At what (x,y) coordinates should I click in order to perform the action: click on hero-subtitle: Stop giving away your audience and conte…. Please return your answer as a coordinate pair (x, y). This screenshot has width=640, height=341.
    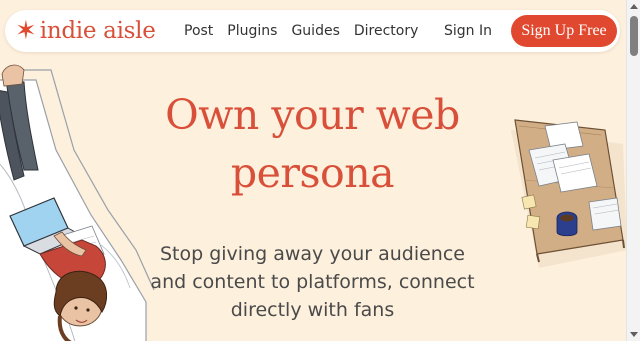
    Looking at the image, I should click on (312, 282).